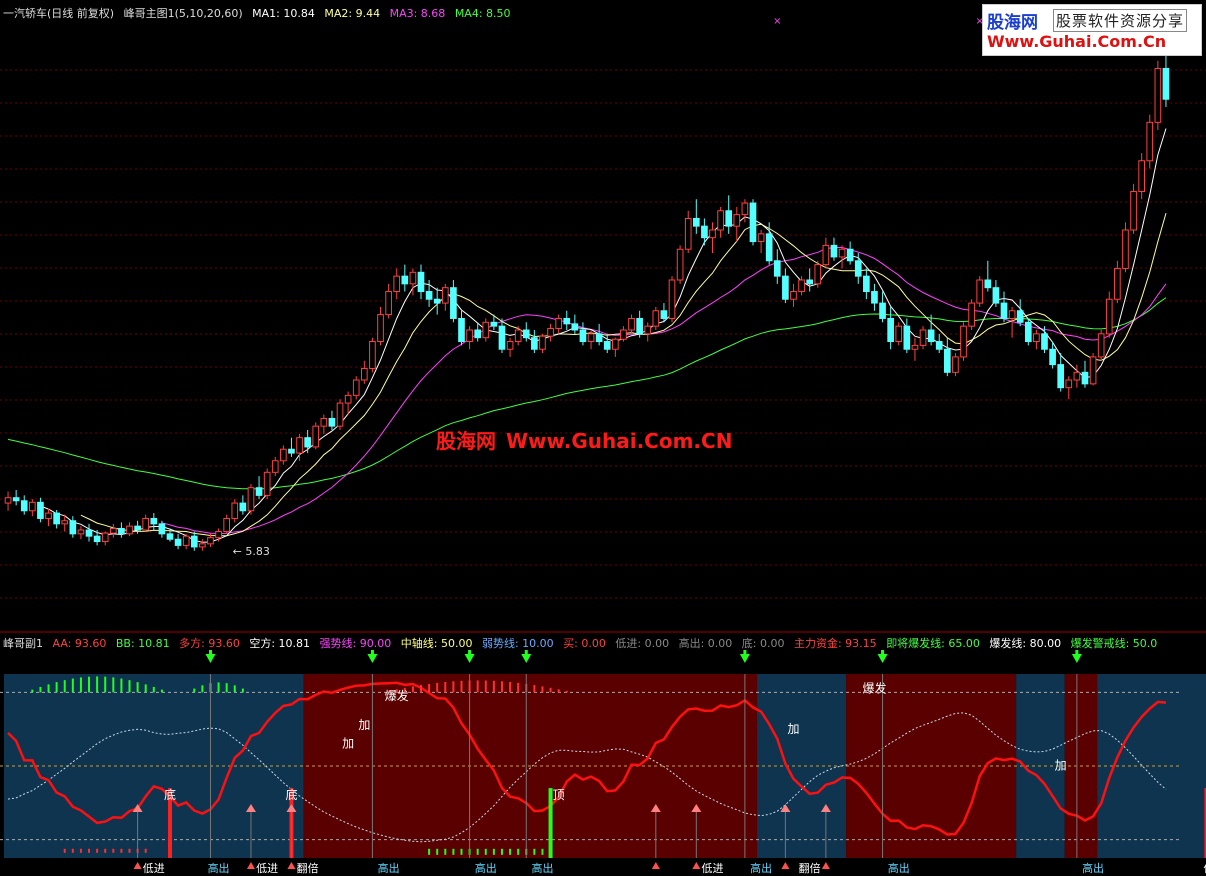  Describe the element at coordinates (517, 643) in the screenshot. I see `ruoshi-value: 弱势线: 10.00` at that location.